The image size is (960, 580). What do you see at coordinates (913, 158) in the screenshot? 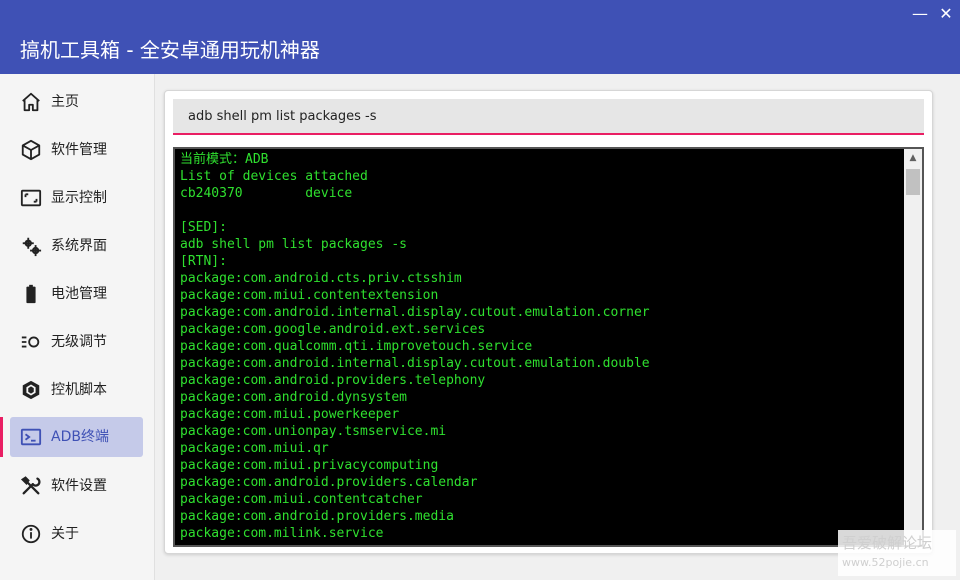
I see `scroll-up-icon: ▲` at bounding box center [913, 158].